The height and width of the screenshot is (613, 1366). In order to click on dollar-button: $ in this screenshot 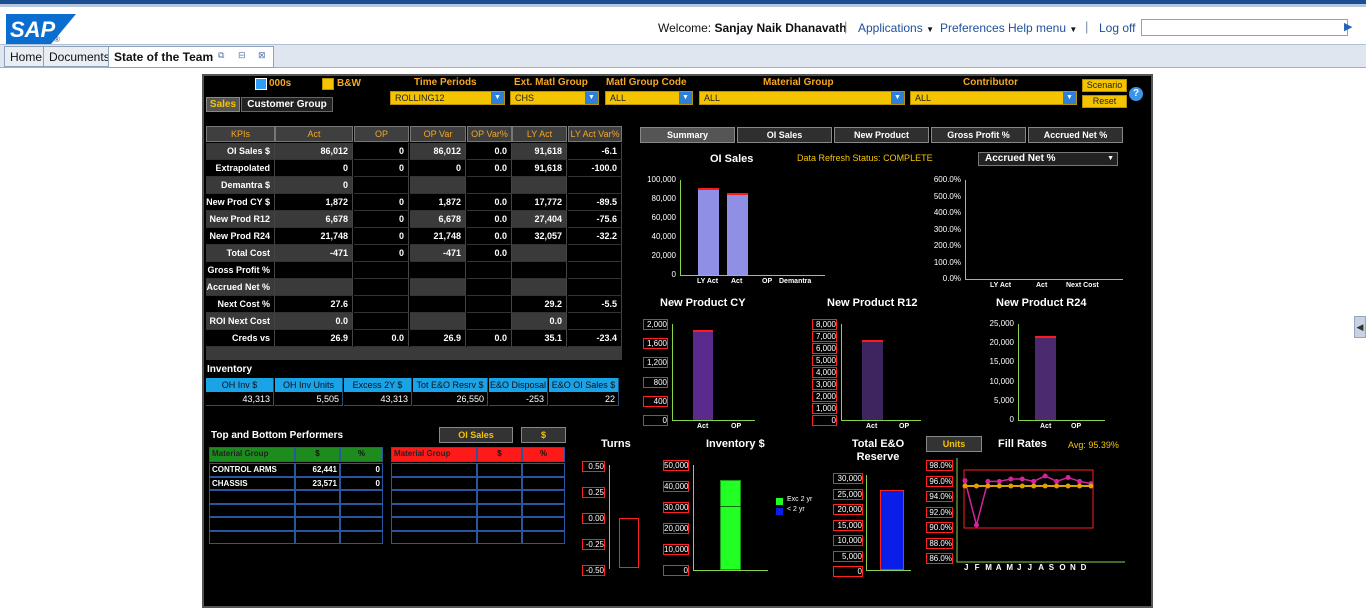, I will do `click(543, 435)`.